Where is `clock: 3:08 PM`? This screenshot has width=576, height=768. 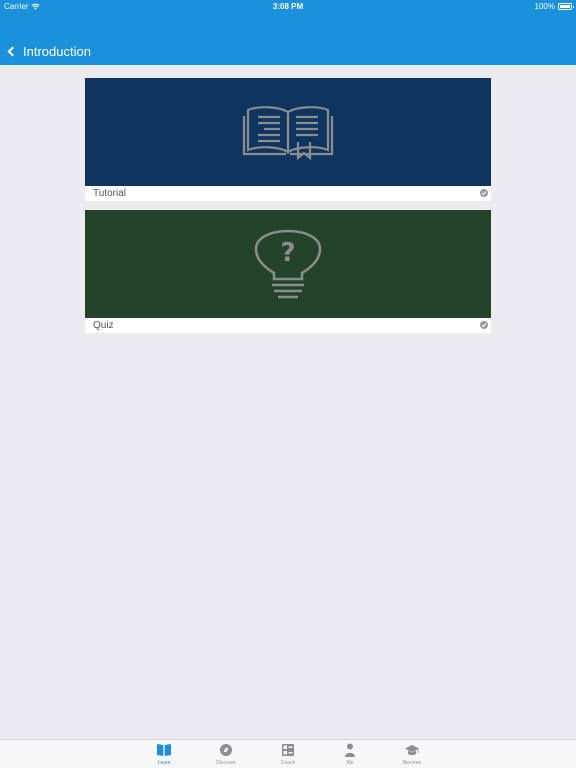
clock: 3:08 PM is located at coordinates (288, 6).